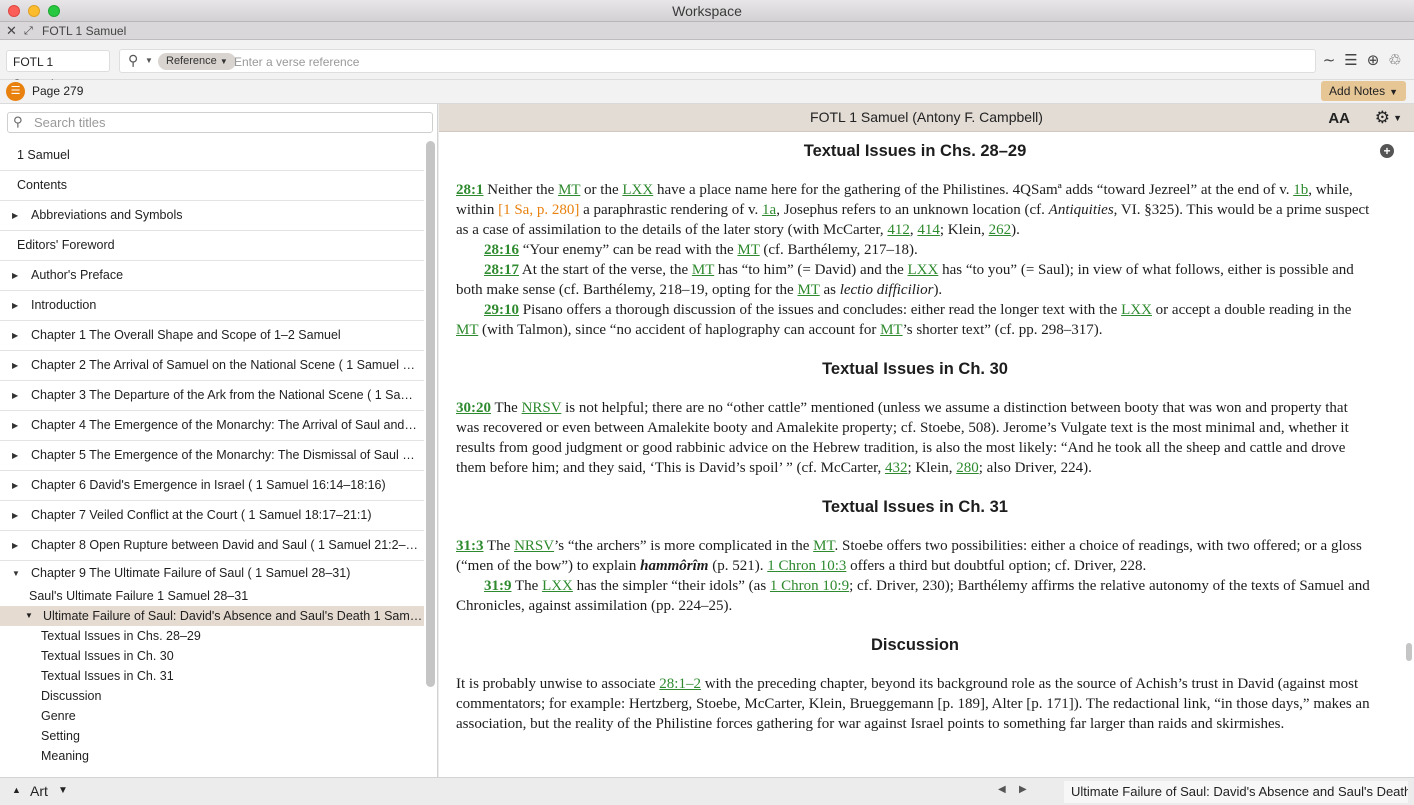 The height and width of the screenshot is (805, 1414). Describe the element at coordinates (1002, 789) in the screenshot. I see `previous-arrow-icon: ◀` at that location.